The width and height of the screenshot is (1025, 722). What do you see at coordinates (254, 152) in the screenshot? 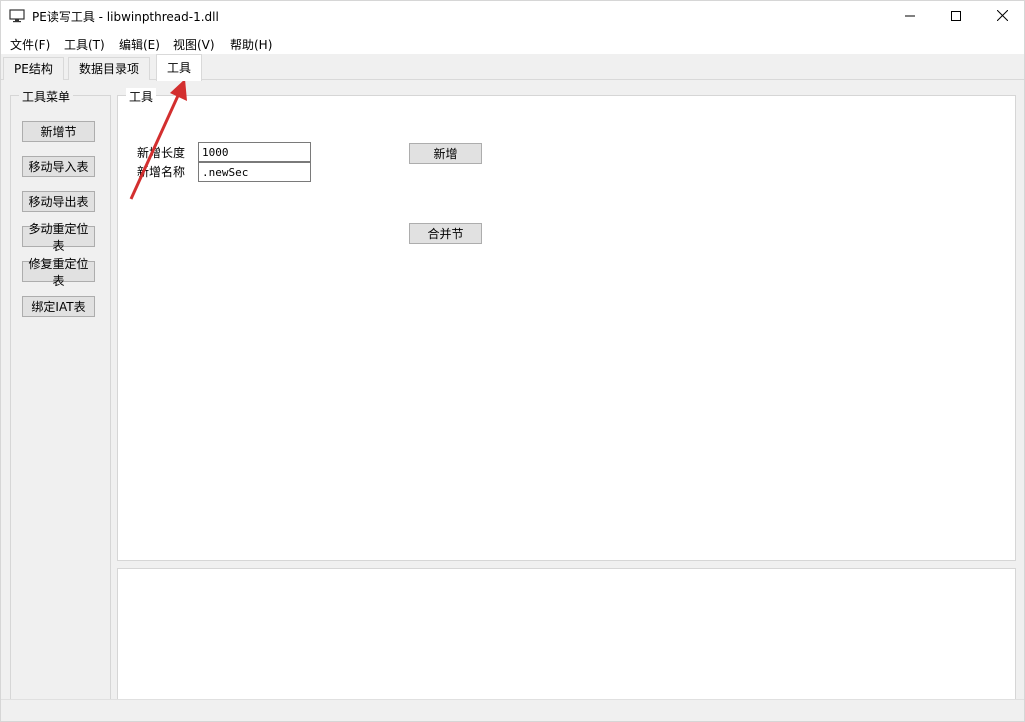
I see `length-input` at bounding box center [254, 152].